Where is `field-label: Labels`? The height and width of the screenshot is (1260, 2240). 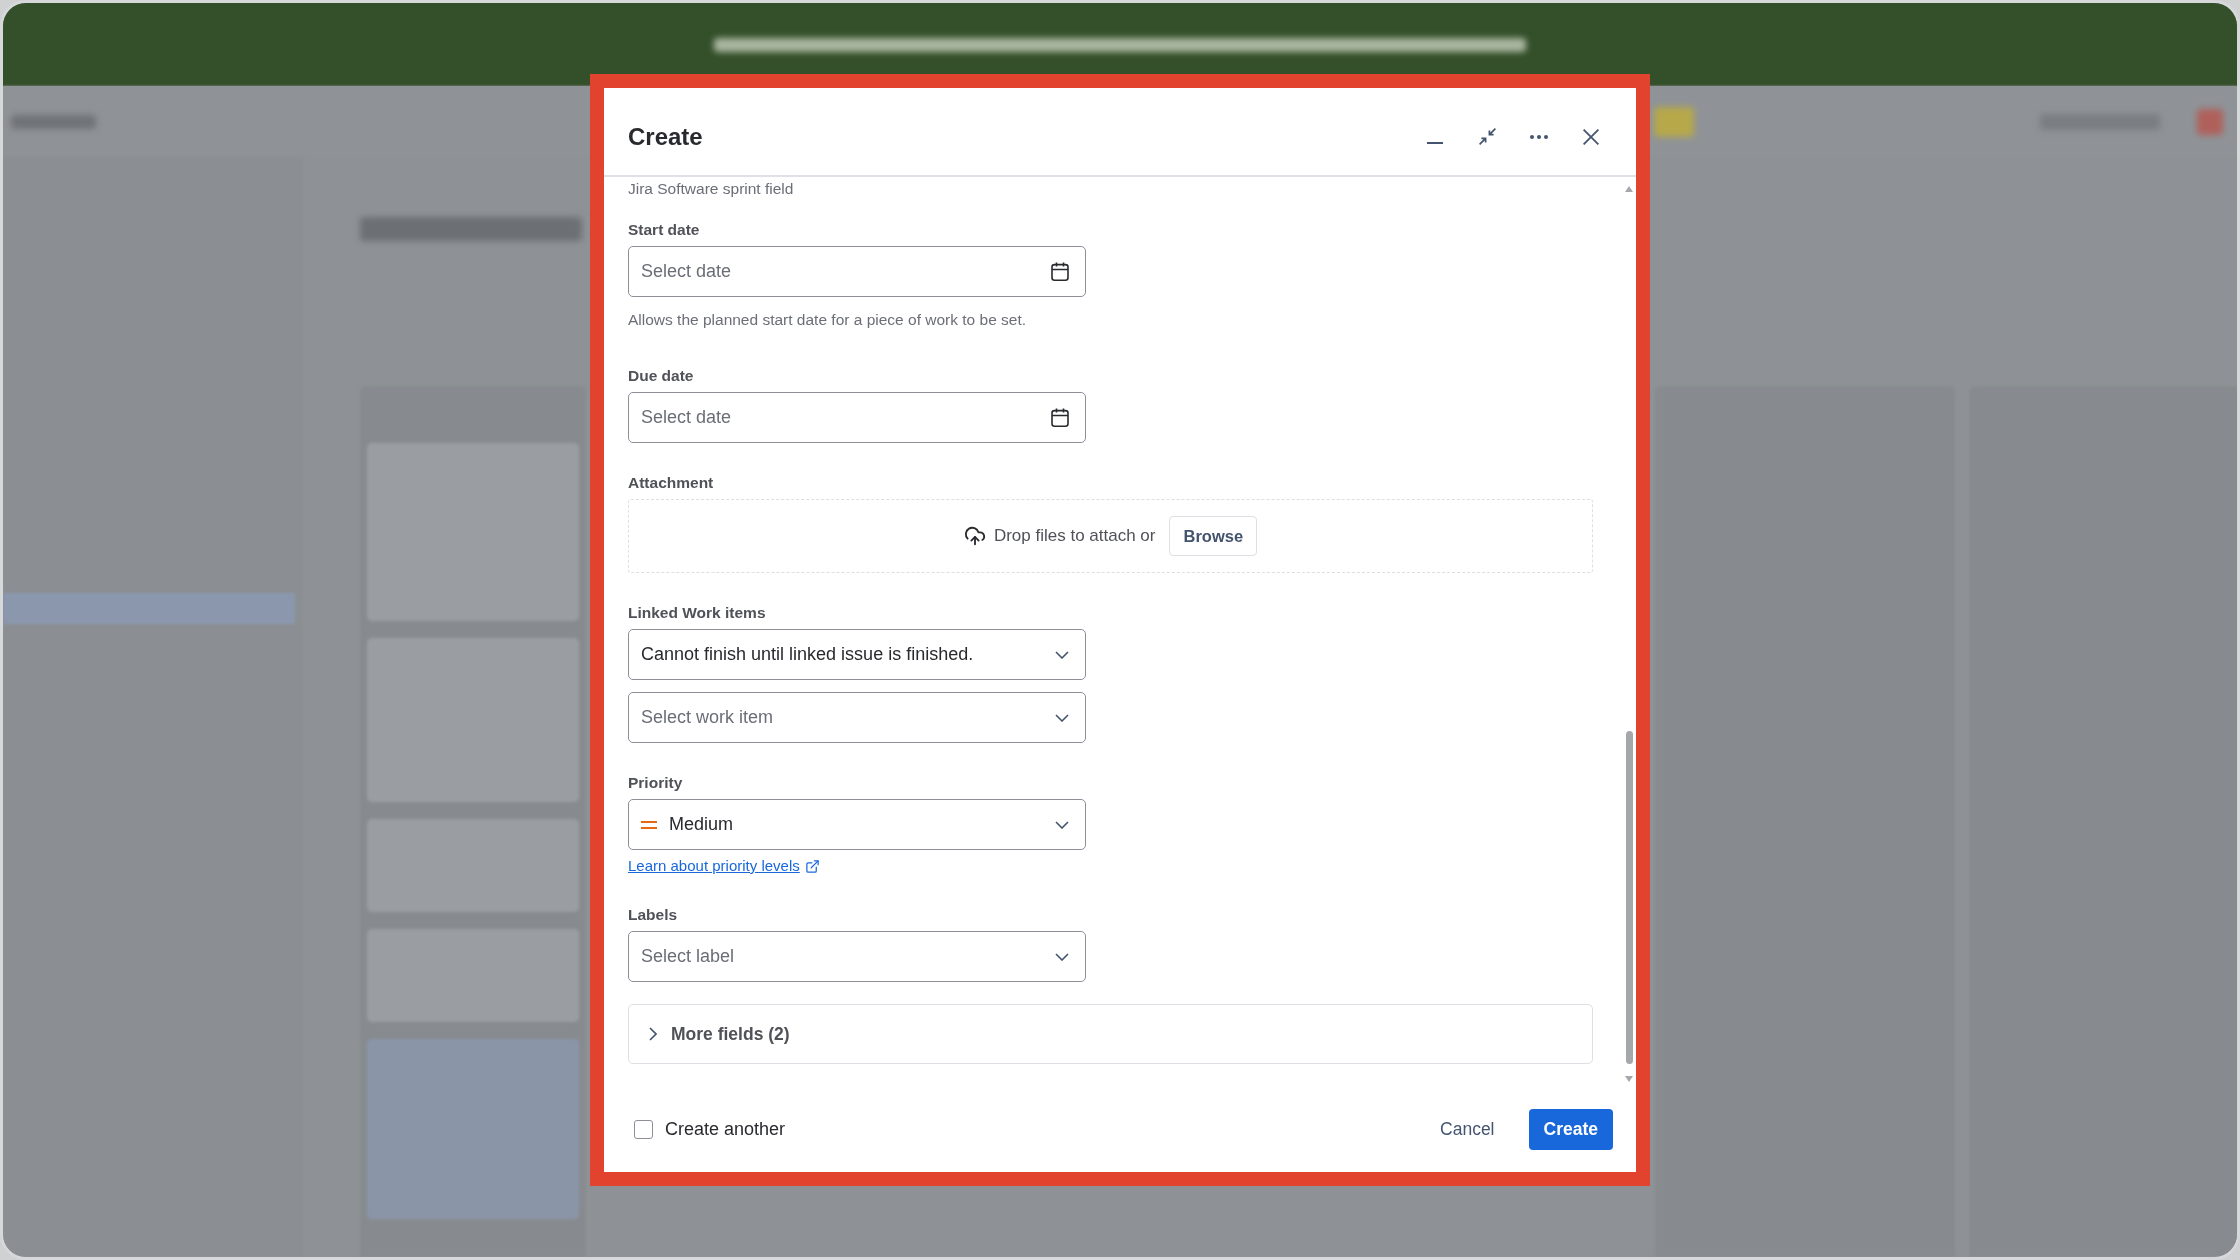 field-label: Labels is located at coordinates (653, 915).